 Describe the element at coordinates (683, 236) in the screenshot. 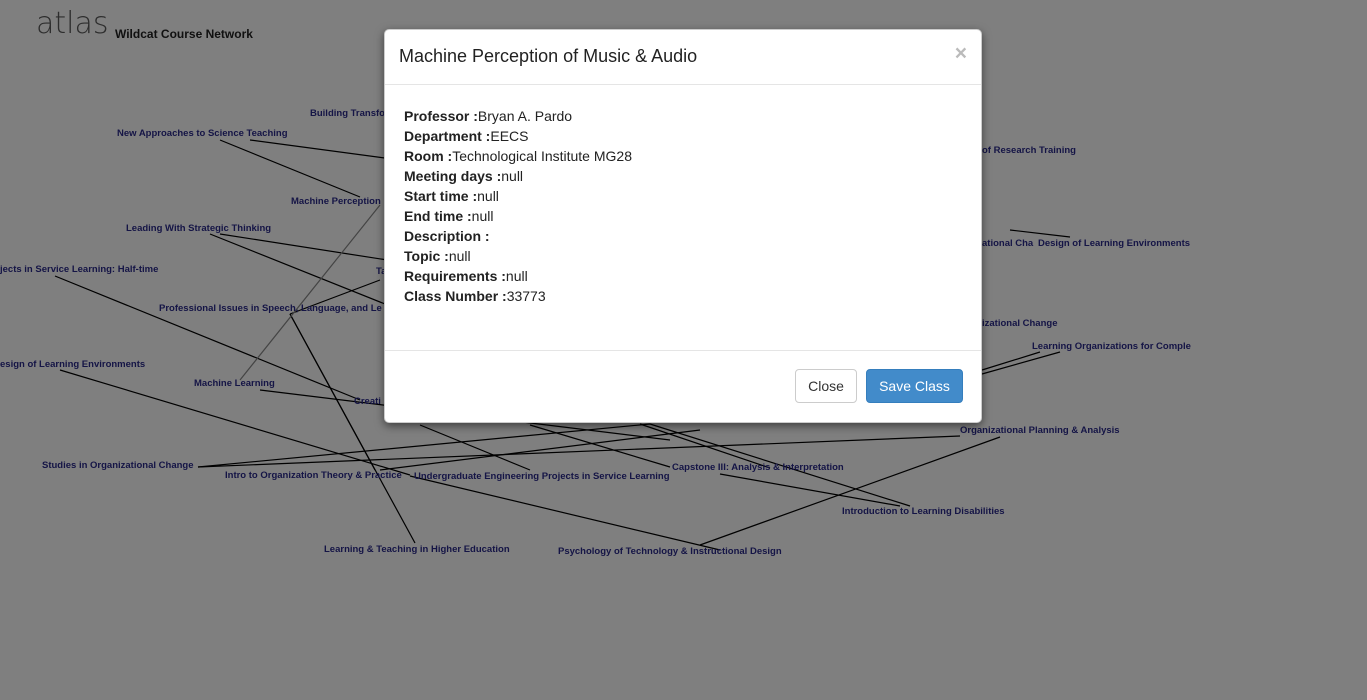

I see `description-row: Description :` at that location.